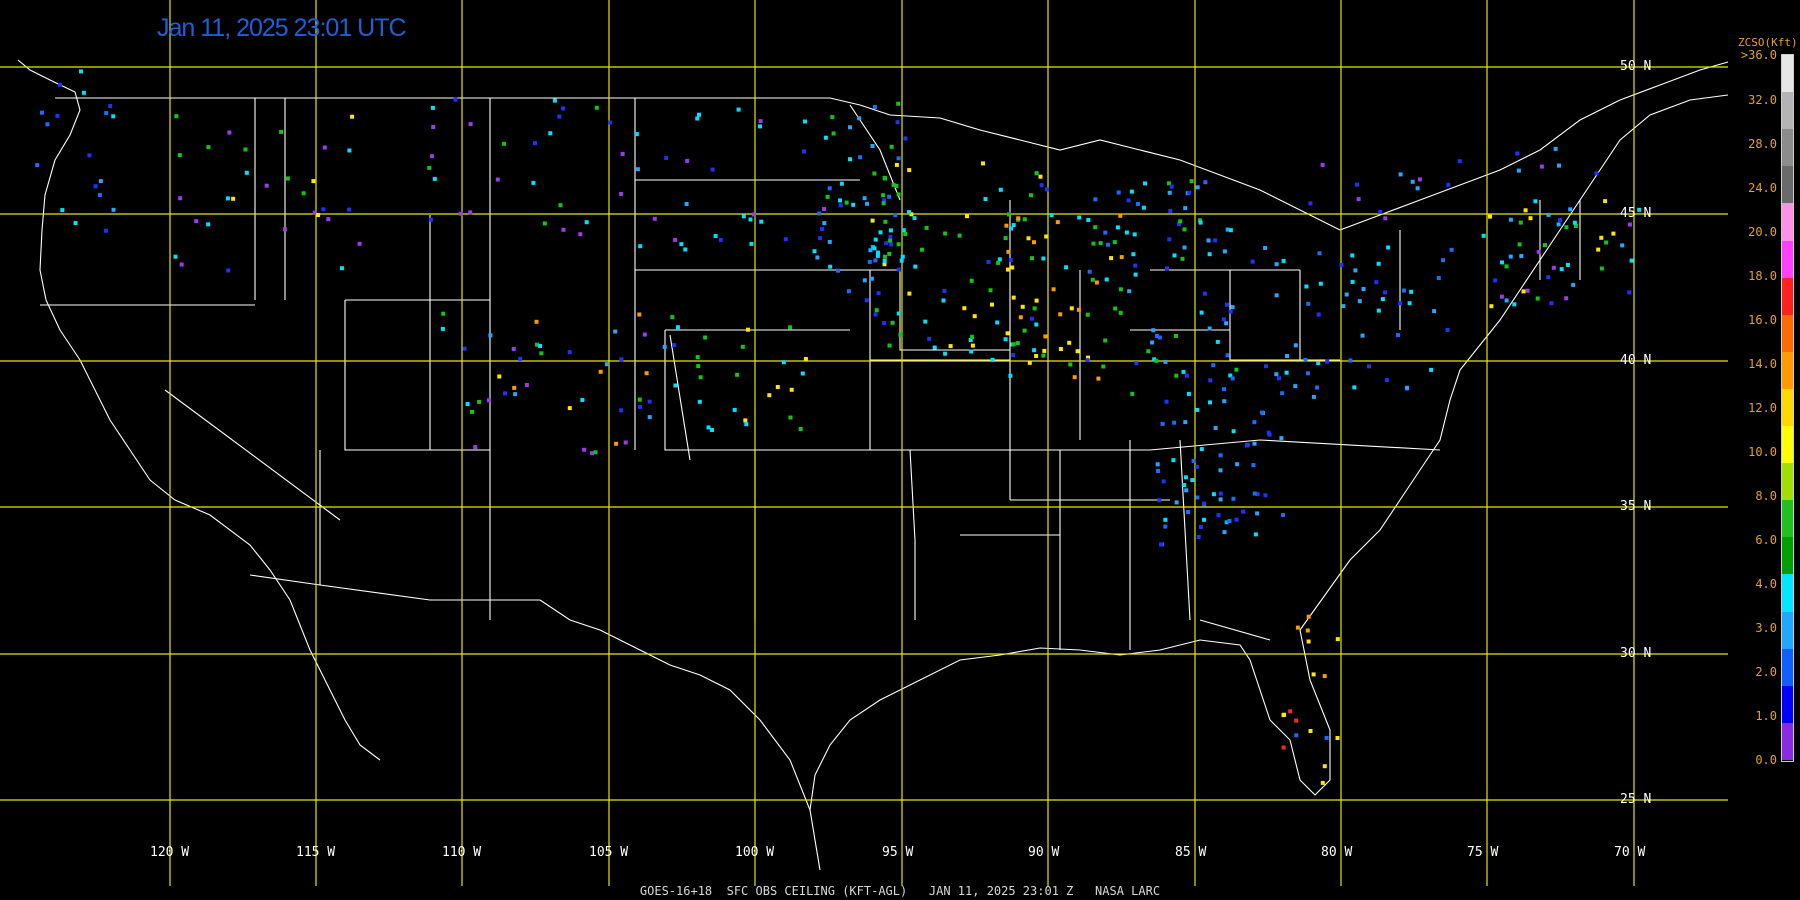 The height and width of the screenshot is (900, 1800). Describe the element at coordinates (1762, 408) in the screenshot. I see `colorbar-tick-label: 12.0` at that location.